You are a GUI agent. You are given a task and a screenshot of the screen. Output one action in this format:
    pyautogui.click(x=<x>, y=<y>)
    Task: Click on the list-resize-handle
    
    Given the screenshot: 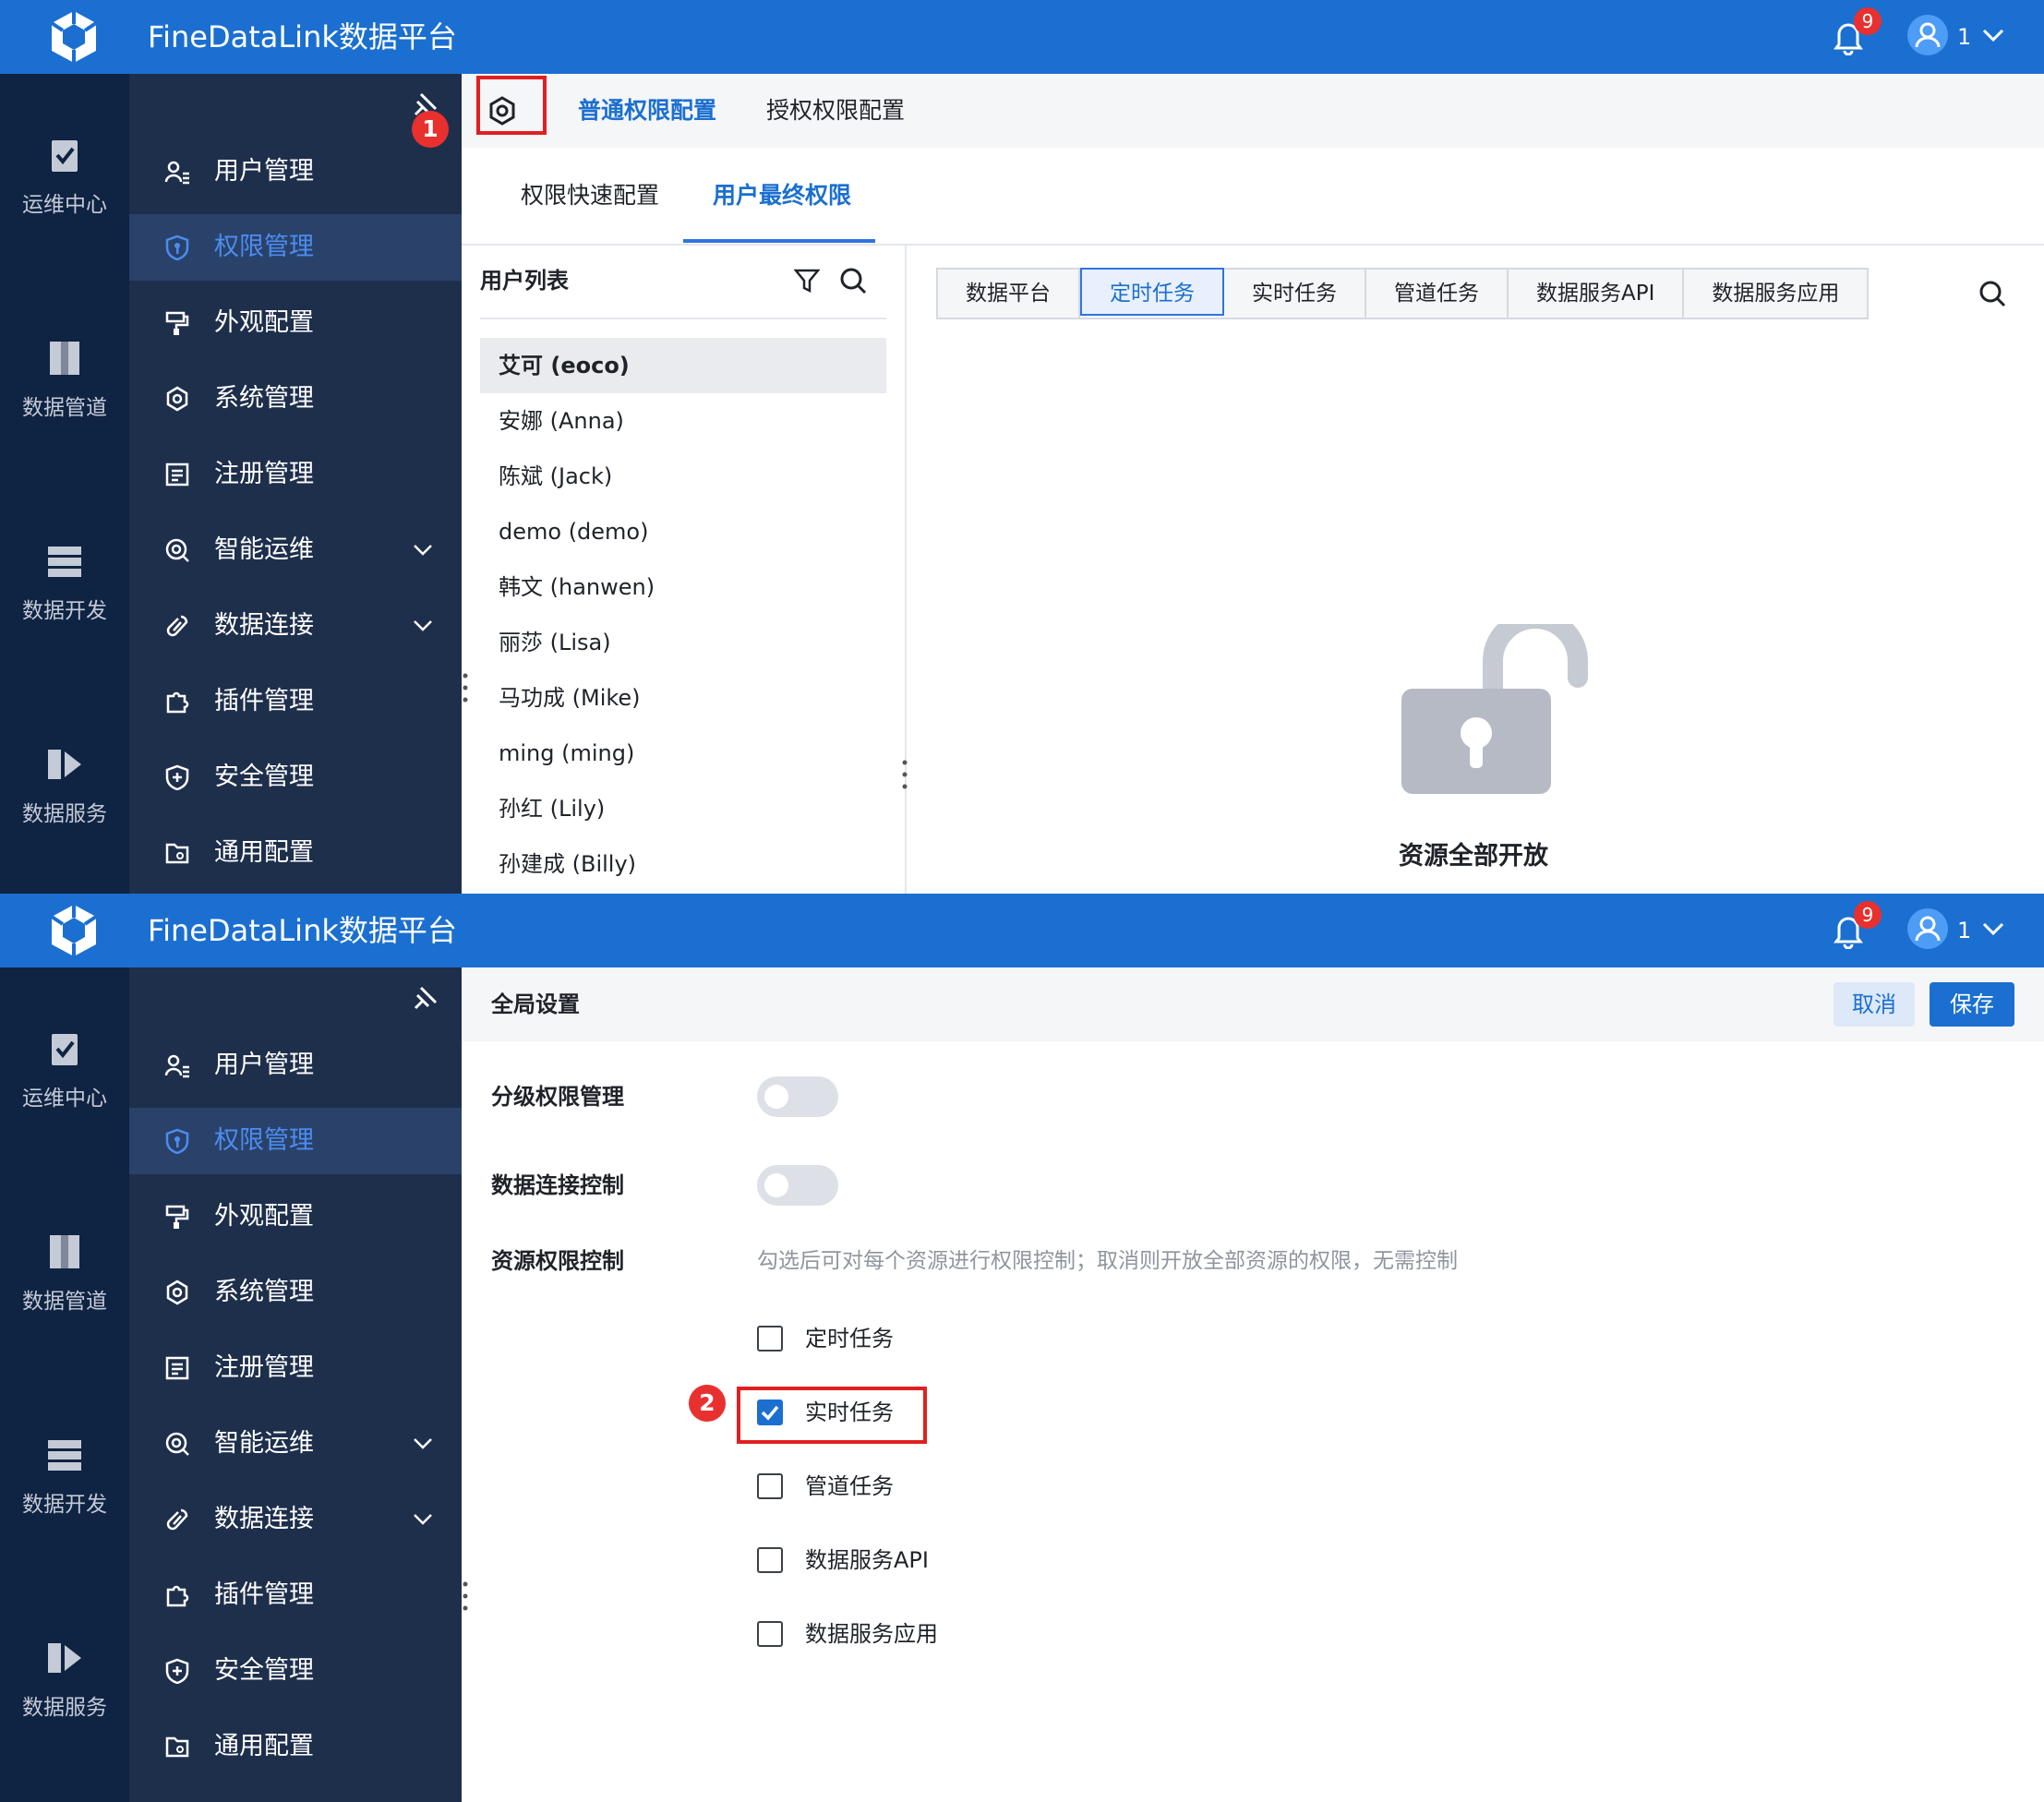 What is the action you would take?
    pyautogui.click(x=905, y=774)
    